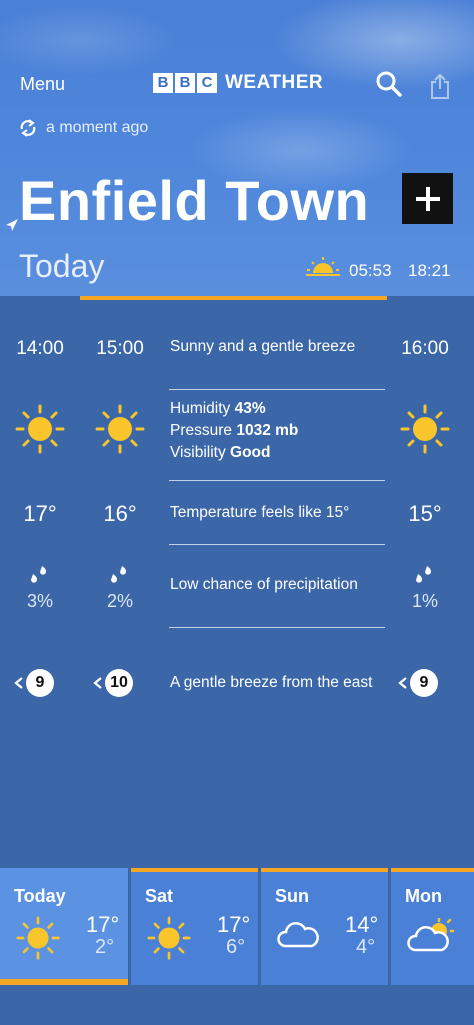  What do you see at coordinates (207, 83) in the screenshot?
I see `logo-letter-3: C` at bounding box center [207, 83].